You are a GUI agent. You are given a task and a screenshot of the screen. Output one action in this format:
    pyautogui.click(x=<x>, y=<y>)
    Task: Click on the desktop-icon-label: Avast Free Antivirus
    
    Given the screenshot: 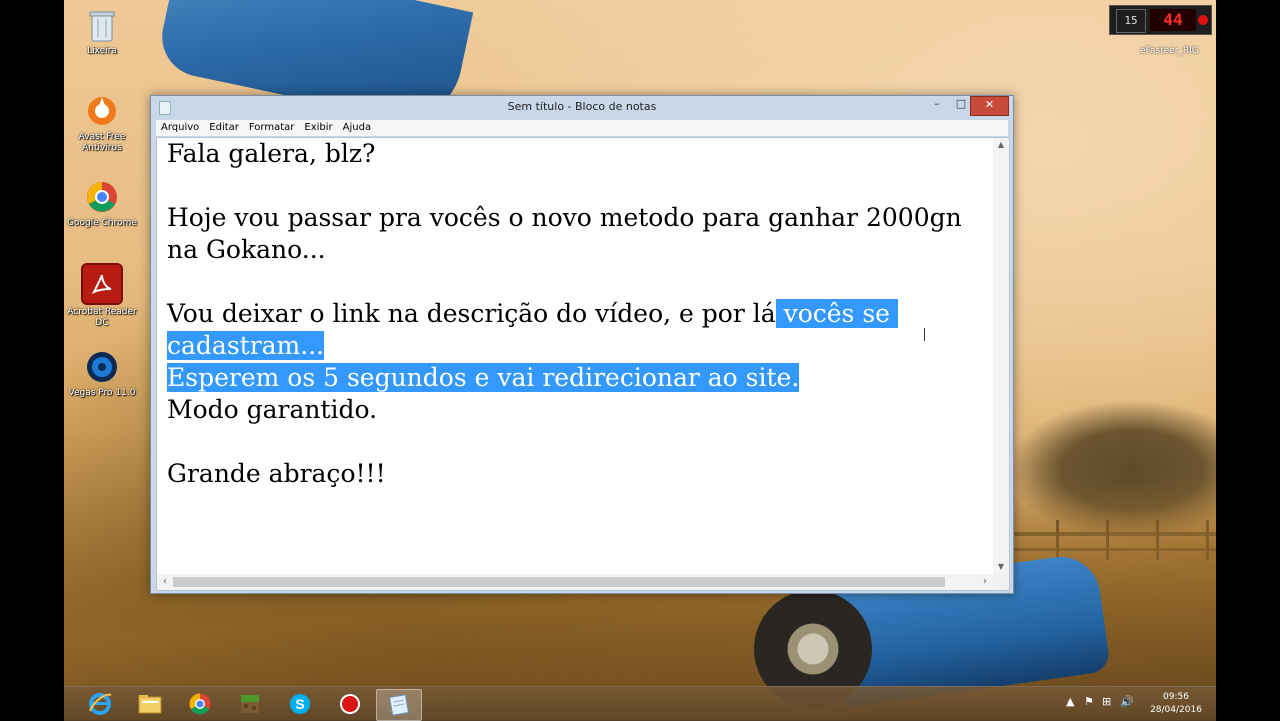 What is the action you would take?
    pyautogui.click(x=102, y=142)
    